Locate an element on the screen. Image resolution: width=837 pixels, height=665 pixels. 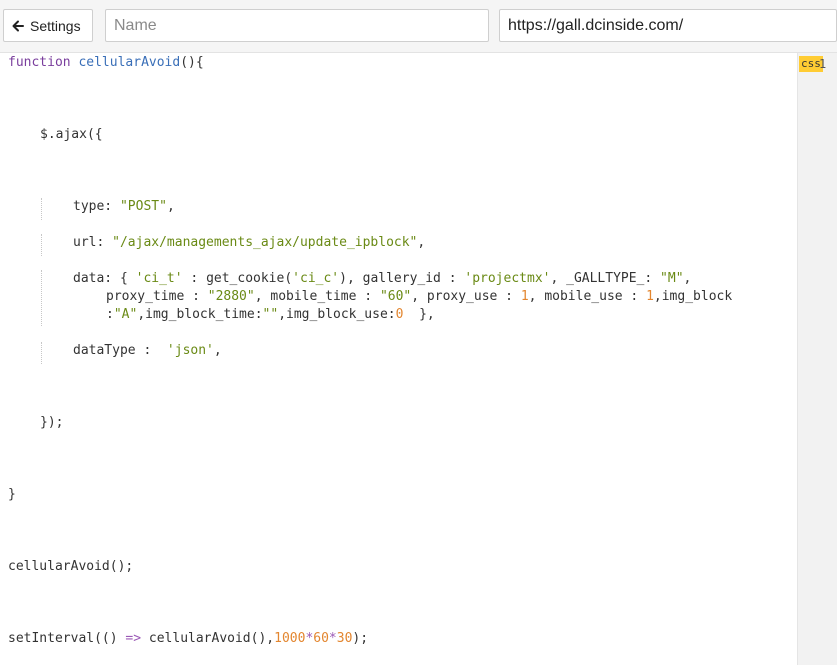
settings-back-button: Settings is located at coordinates (48, 25).